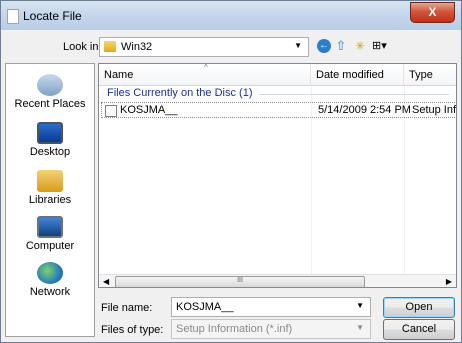 The height and width of the screenshot is (343, 462). What do you see at coordinates (354, 94) in the screenshot?
I see `group-divider` at bounding box center [354, 94].